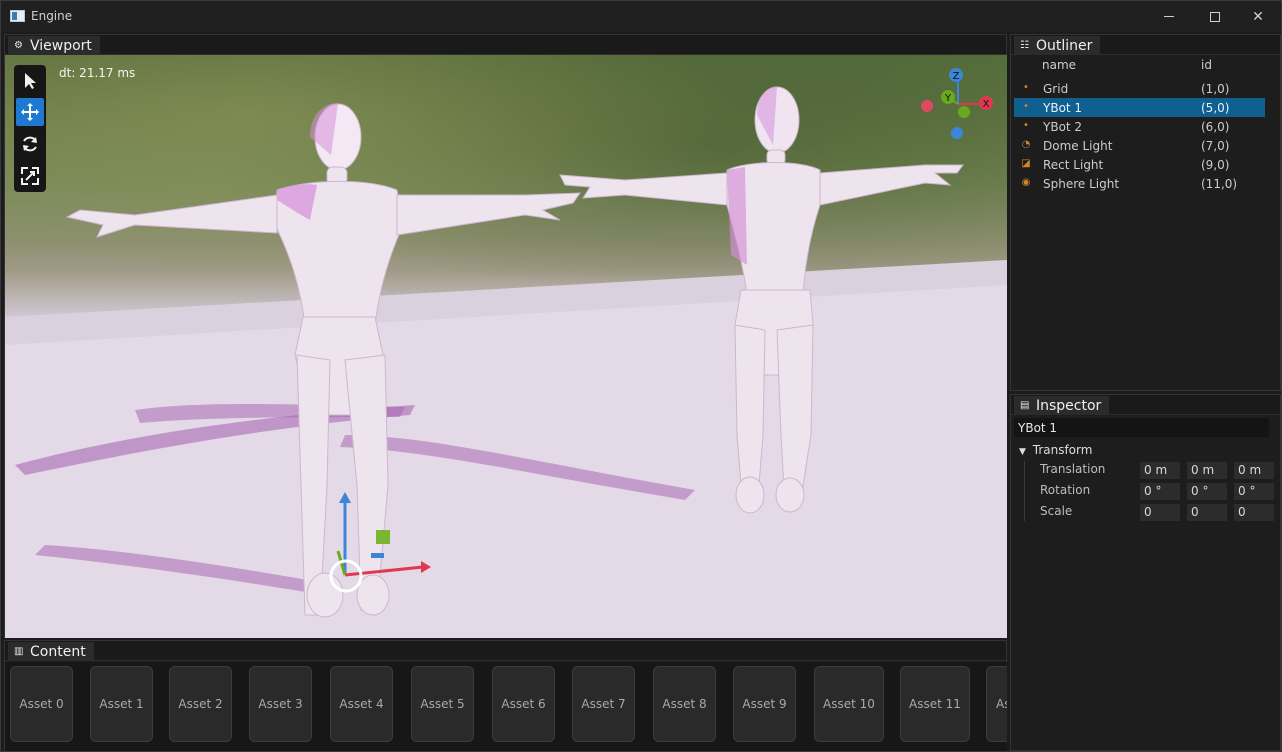 The height and width of the screenshot is (752, 1282). What do you see at coordinates (41, 704) in the screenshot?
I see `asset-tile: Asset 0` at bounding box center [41, 704].